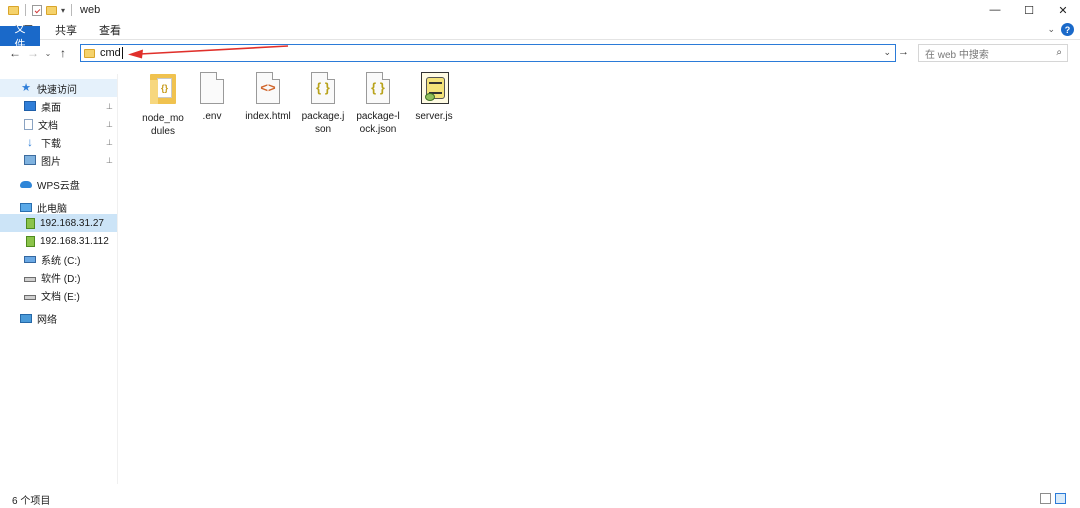  I want to click on maximize-button: ☐, so click(1029, 10).